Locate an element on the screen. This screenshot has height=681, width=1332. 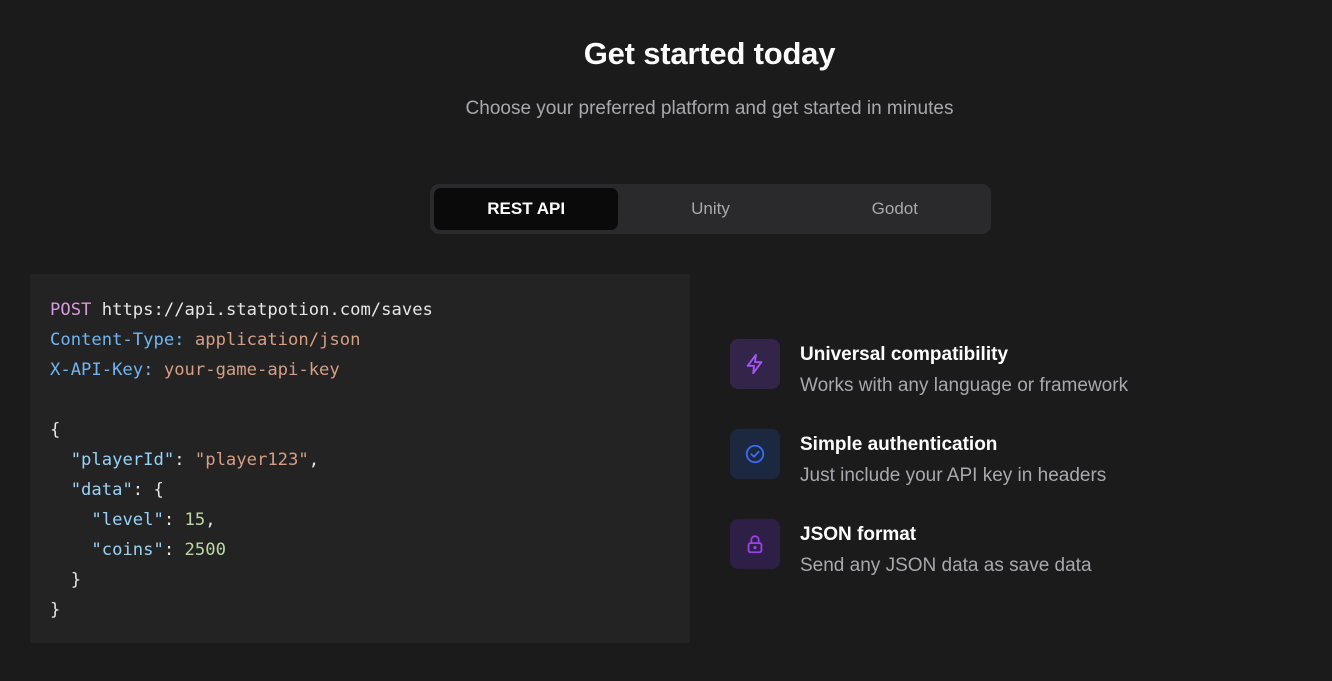
header-name: X-API-Key: is located at coordinates (102, 370).